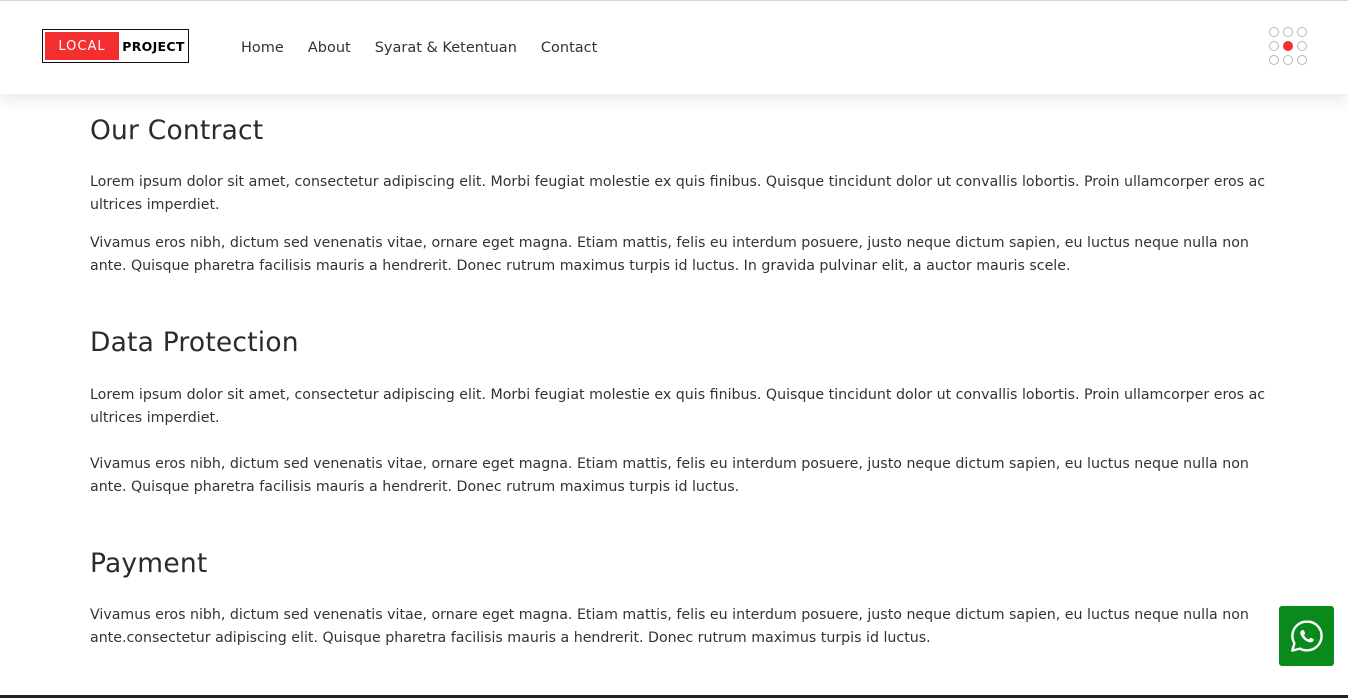  What do you see at coordinates (262, 48) in the screenshot?
I see `nav-home: Home` at bounding box center [262, 48].